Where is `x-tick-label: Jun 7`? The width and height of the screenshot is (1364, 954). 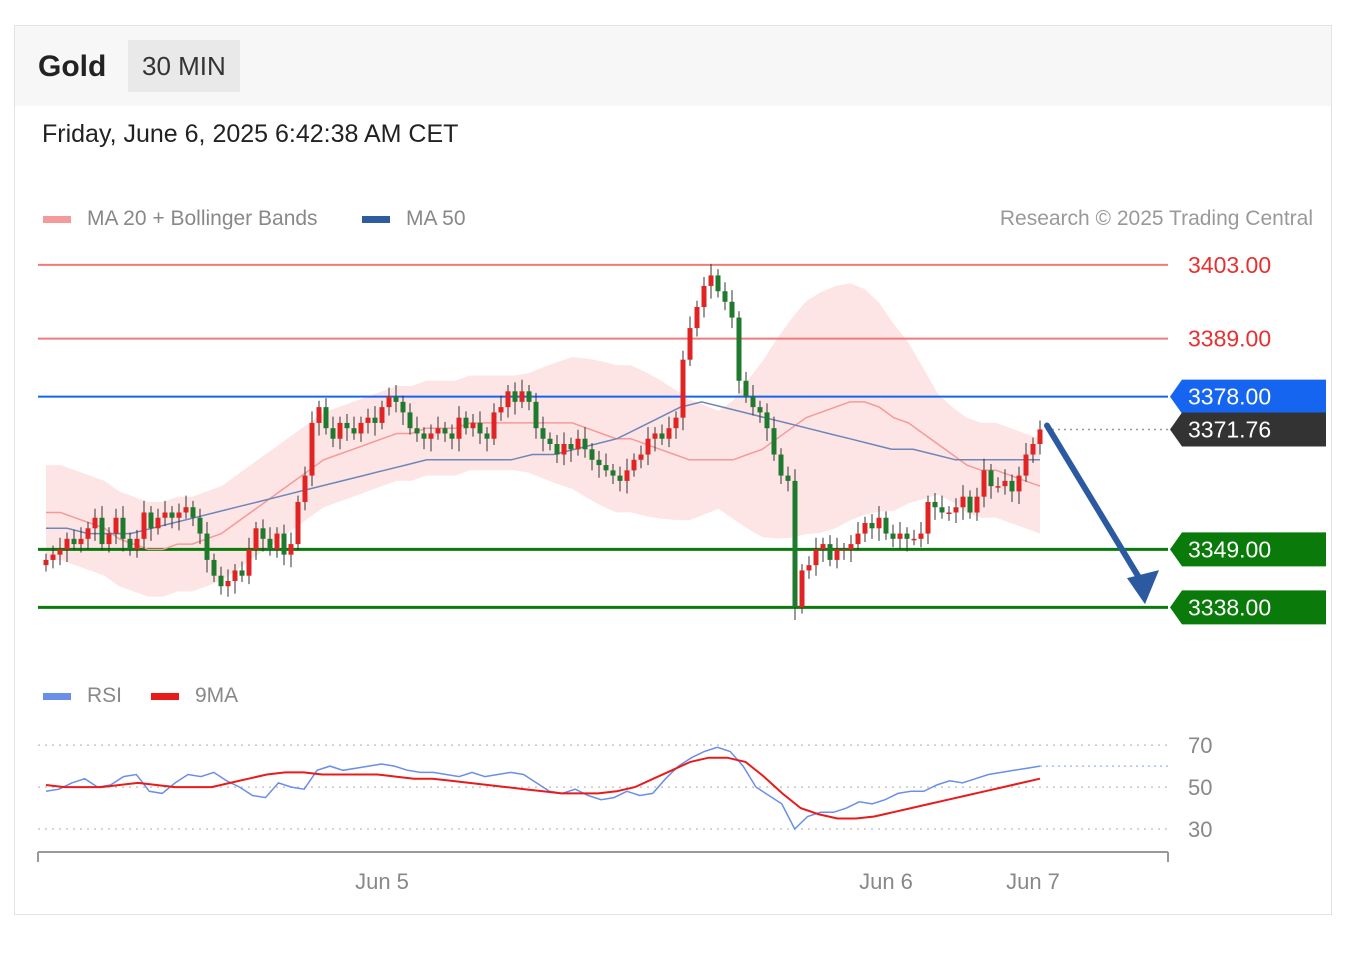 x-tick-label: Jun 7 is located at coordinates (1033, 881).